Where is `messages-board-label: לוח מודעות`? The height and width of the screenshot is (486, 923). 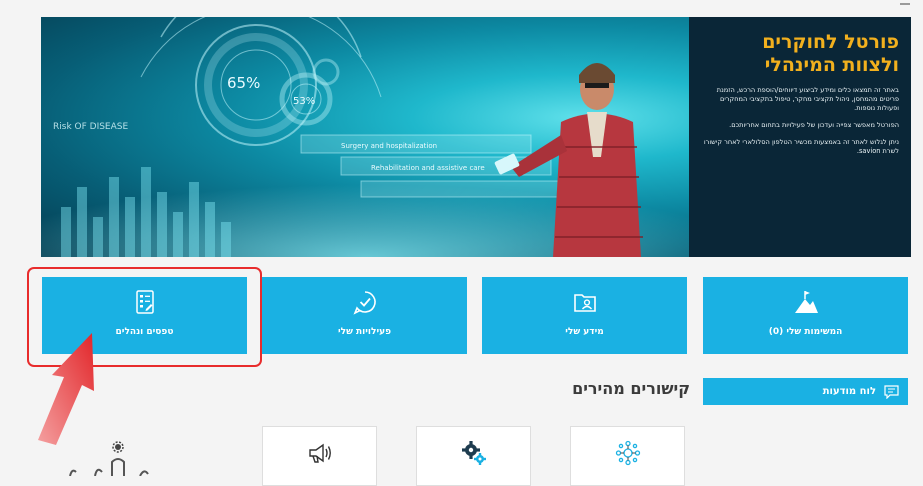 messages-board-label: לוח מודעות is located at coordinates (849, 391).